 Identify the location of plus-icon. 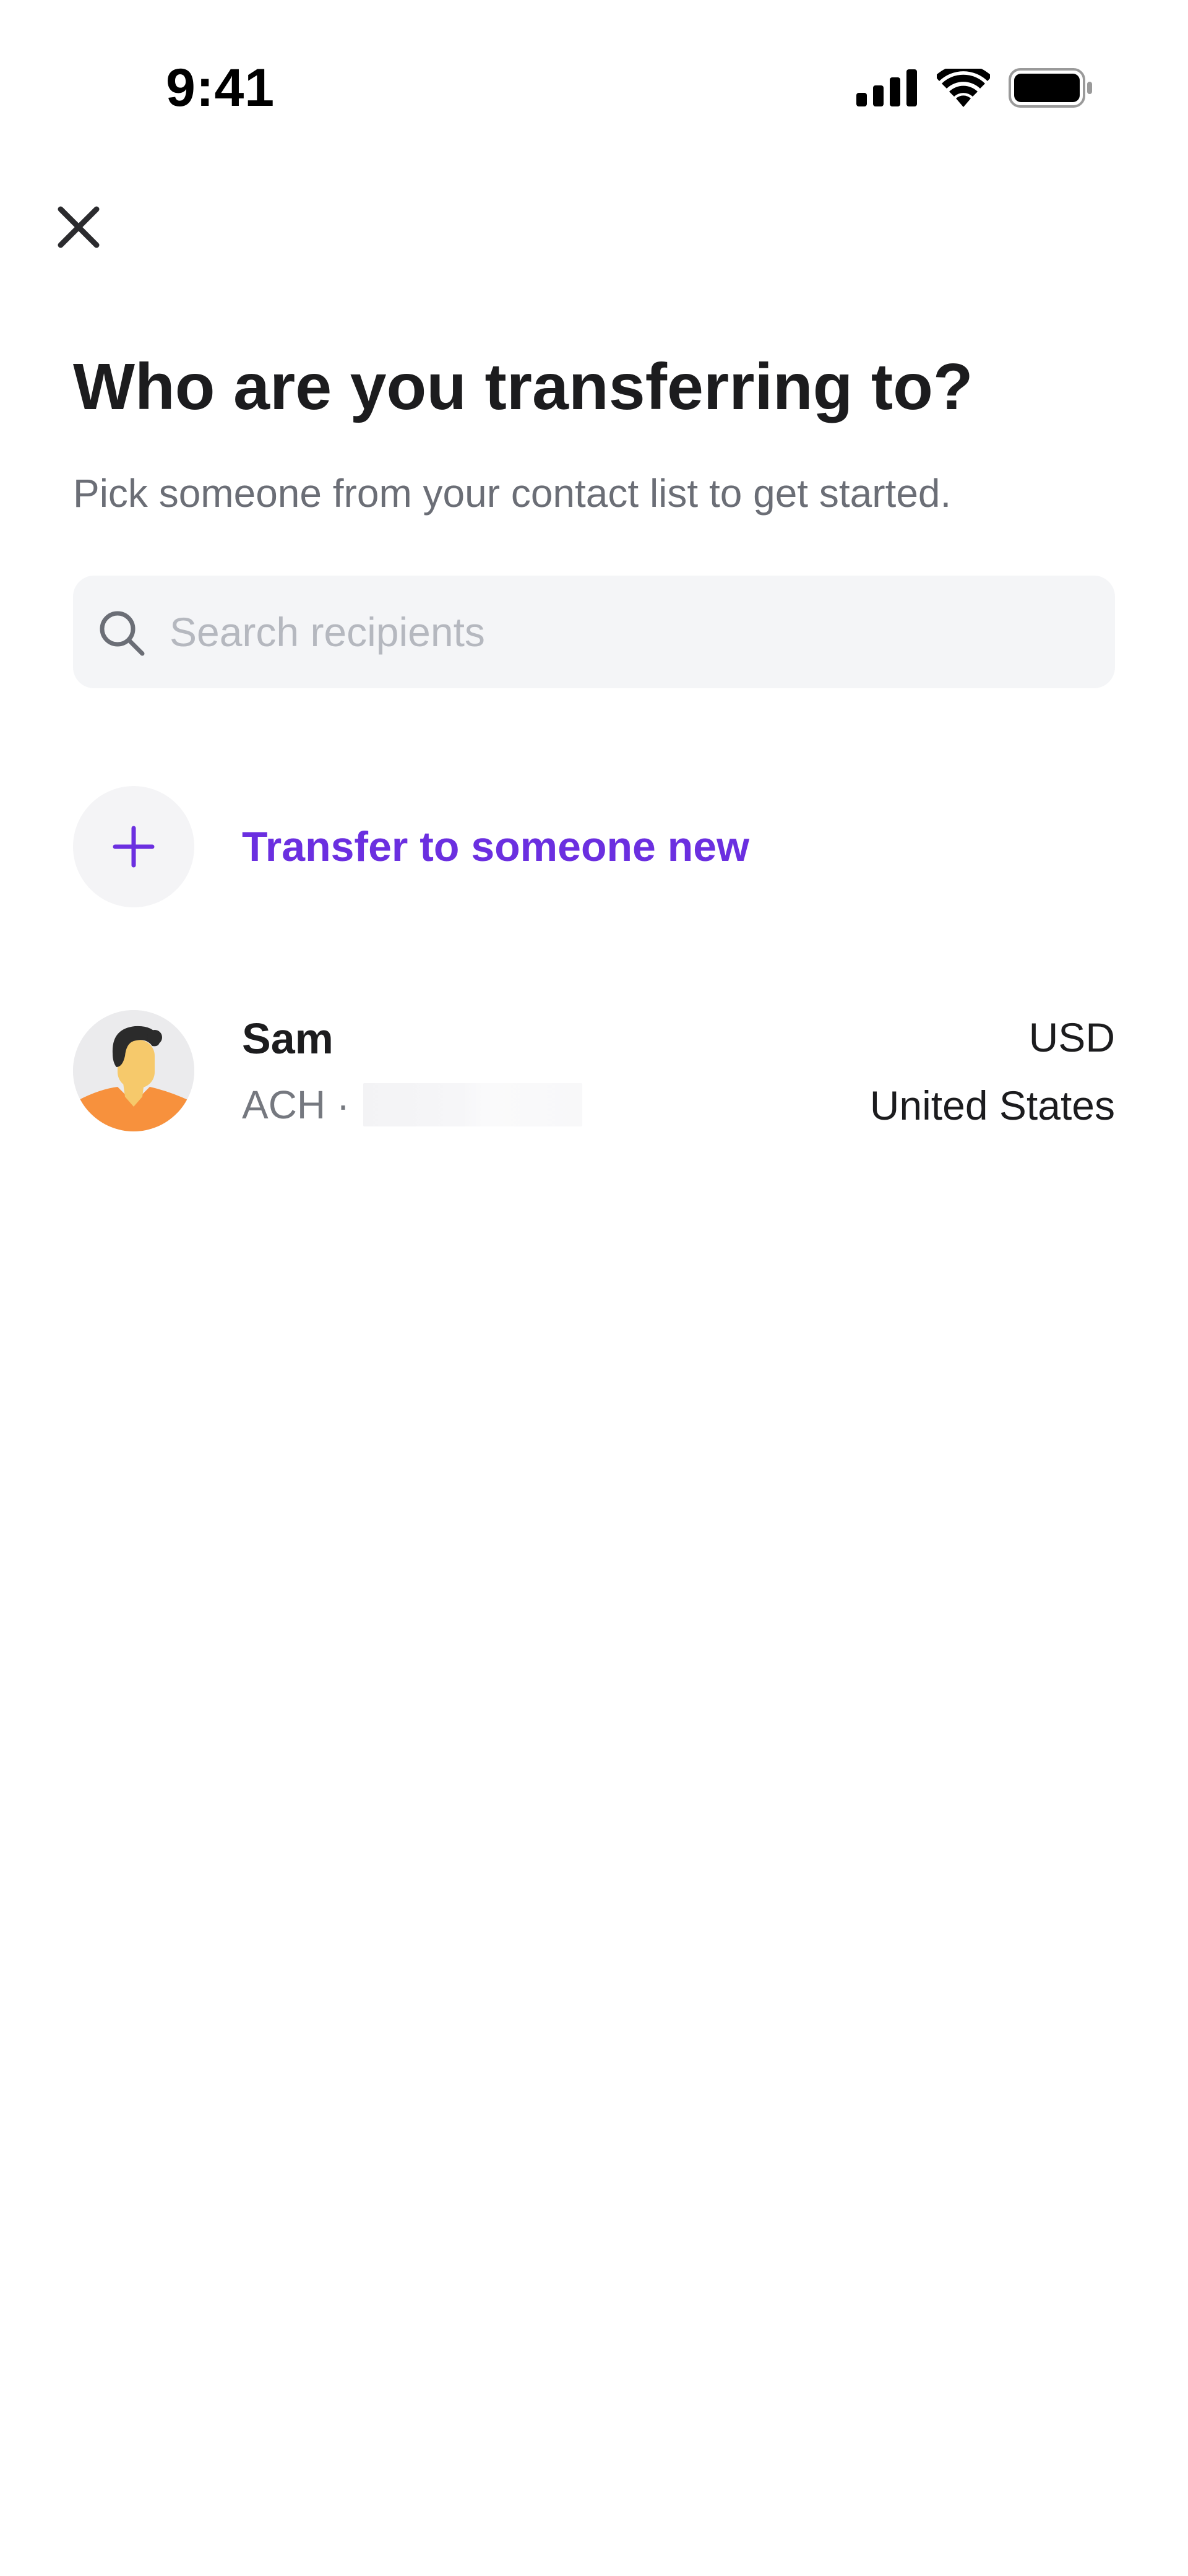
(134, 847).